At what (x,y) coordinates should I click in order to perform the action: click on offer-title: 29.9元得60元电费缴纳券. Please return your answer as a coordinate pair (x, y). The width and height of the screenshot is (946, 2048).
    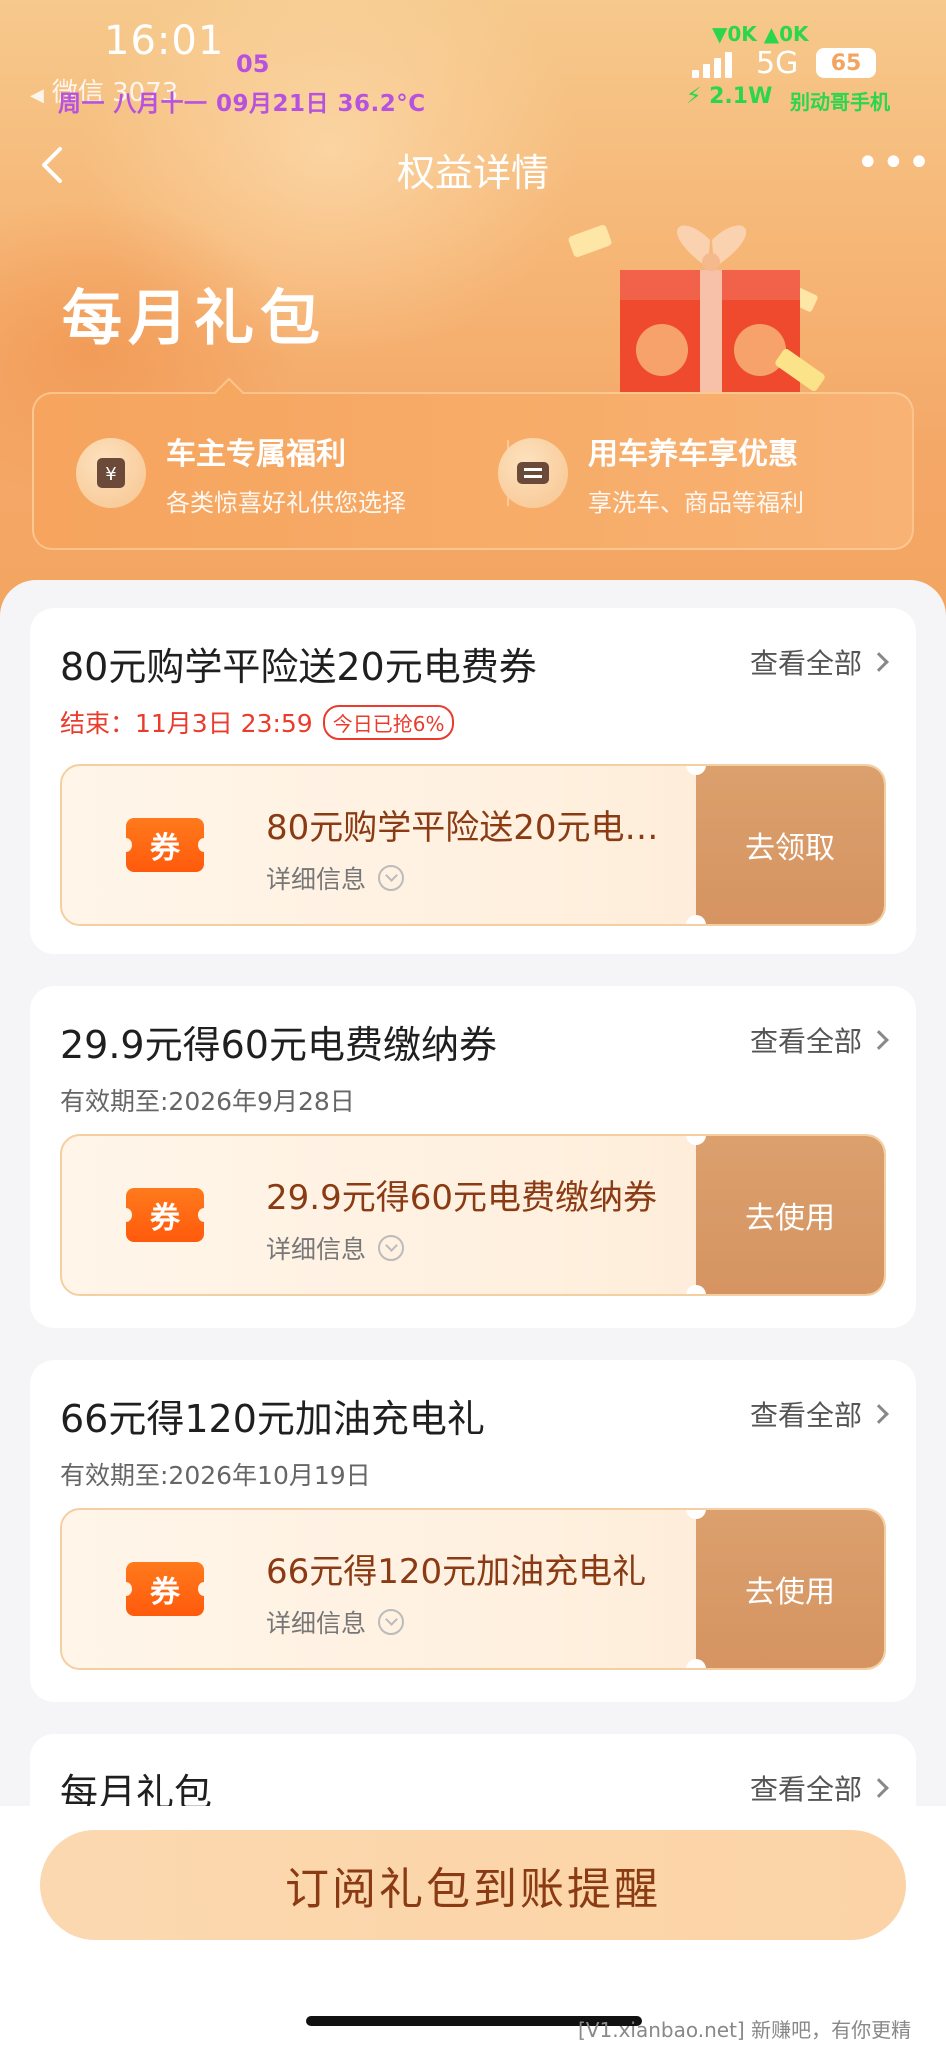
    Looking at the image, I should click on (278, 1045).